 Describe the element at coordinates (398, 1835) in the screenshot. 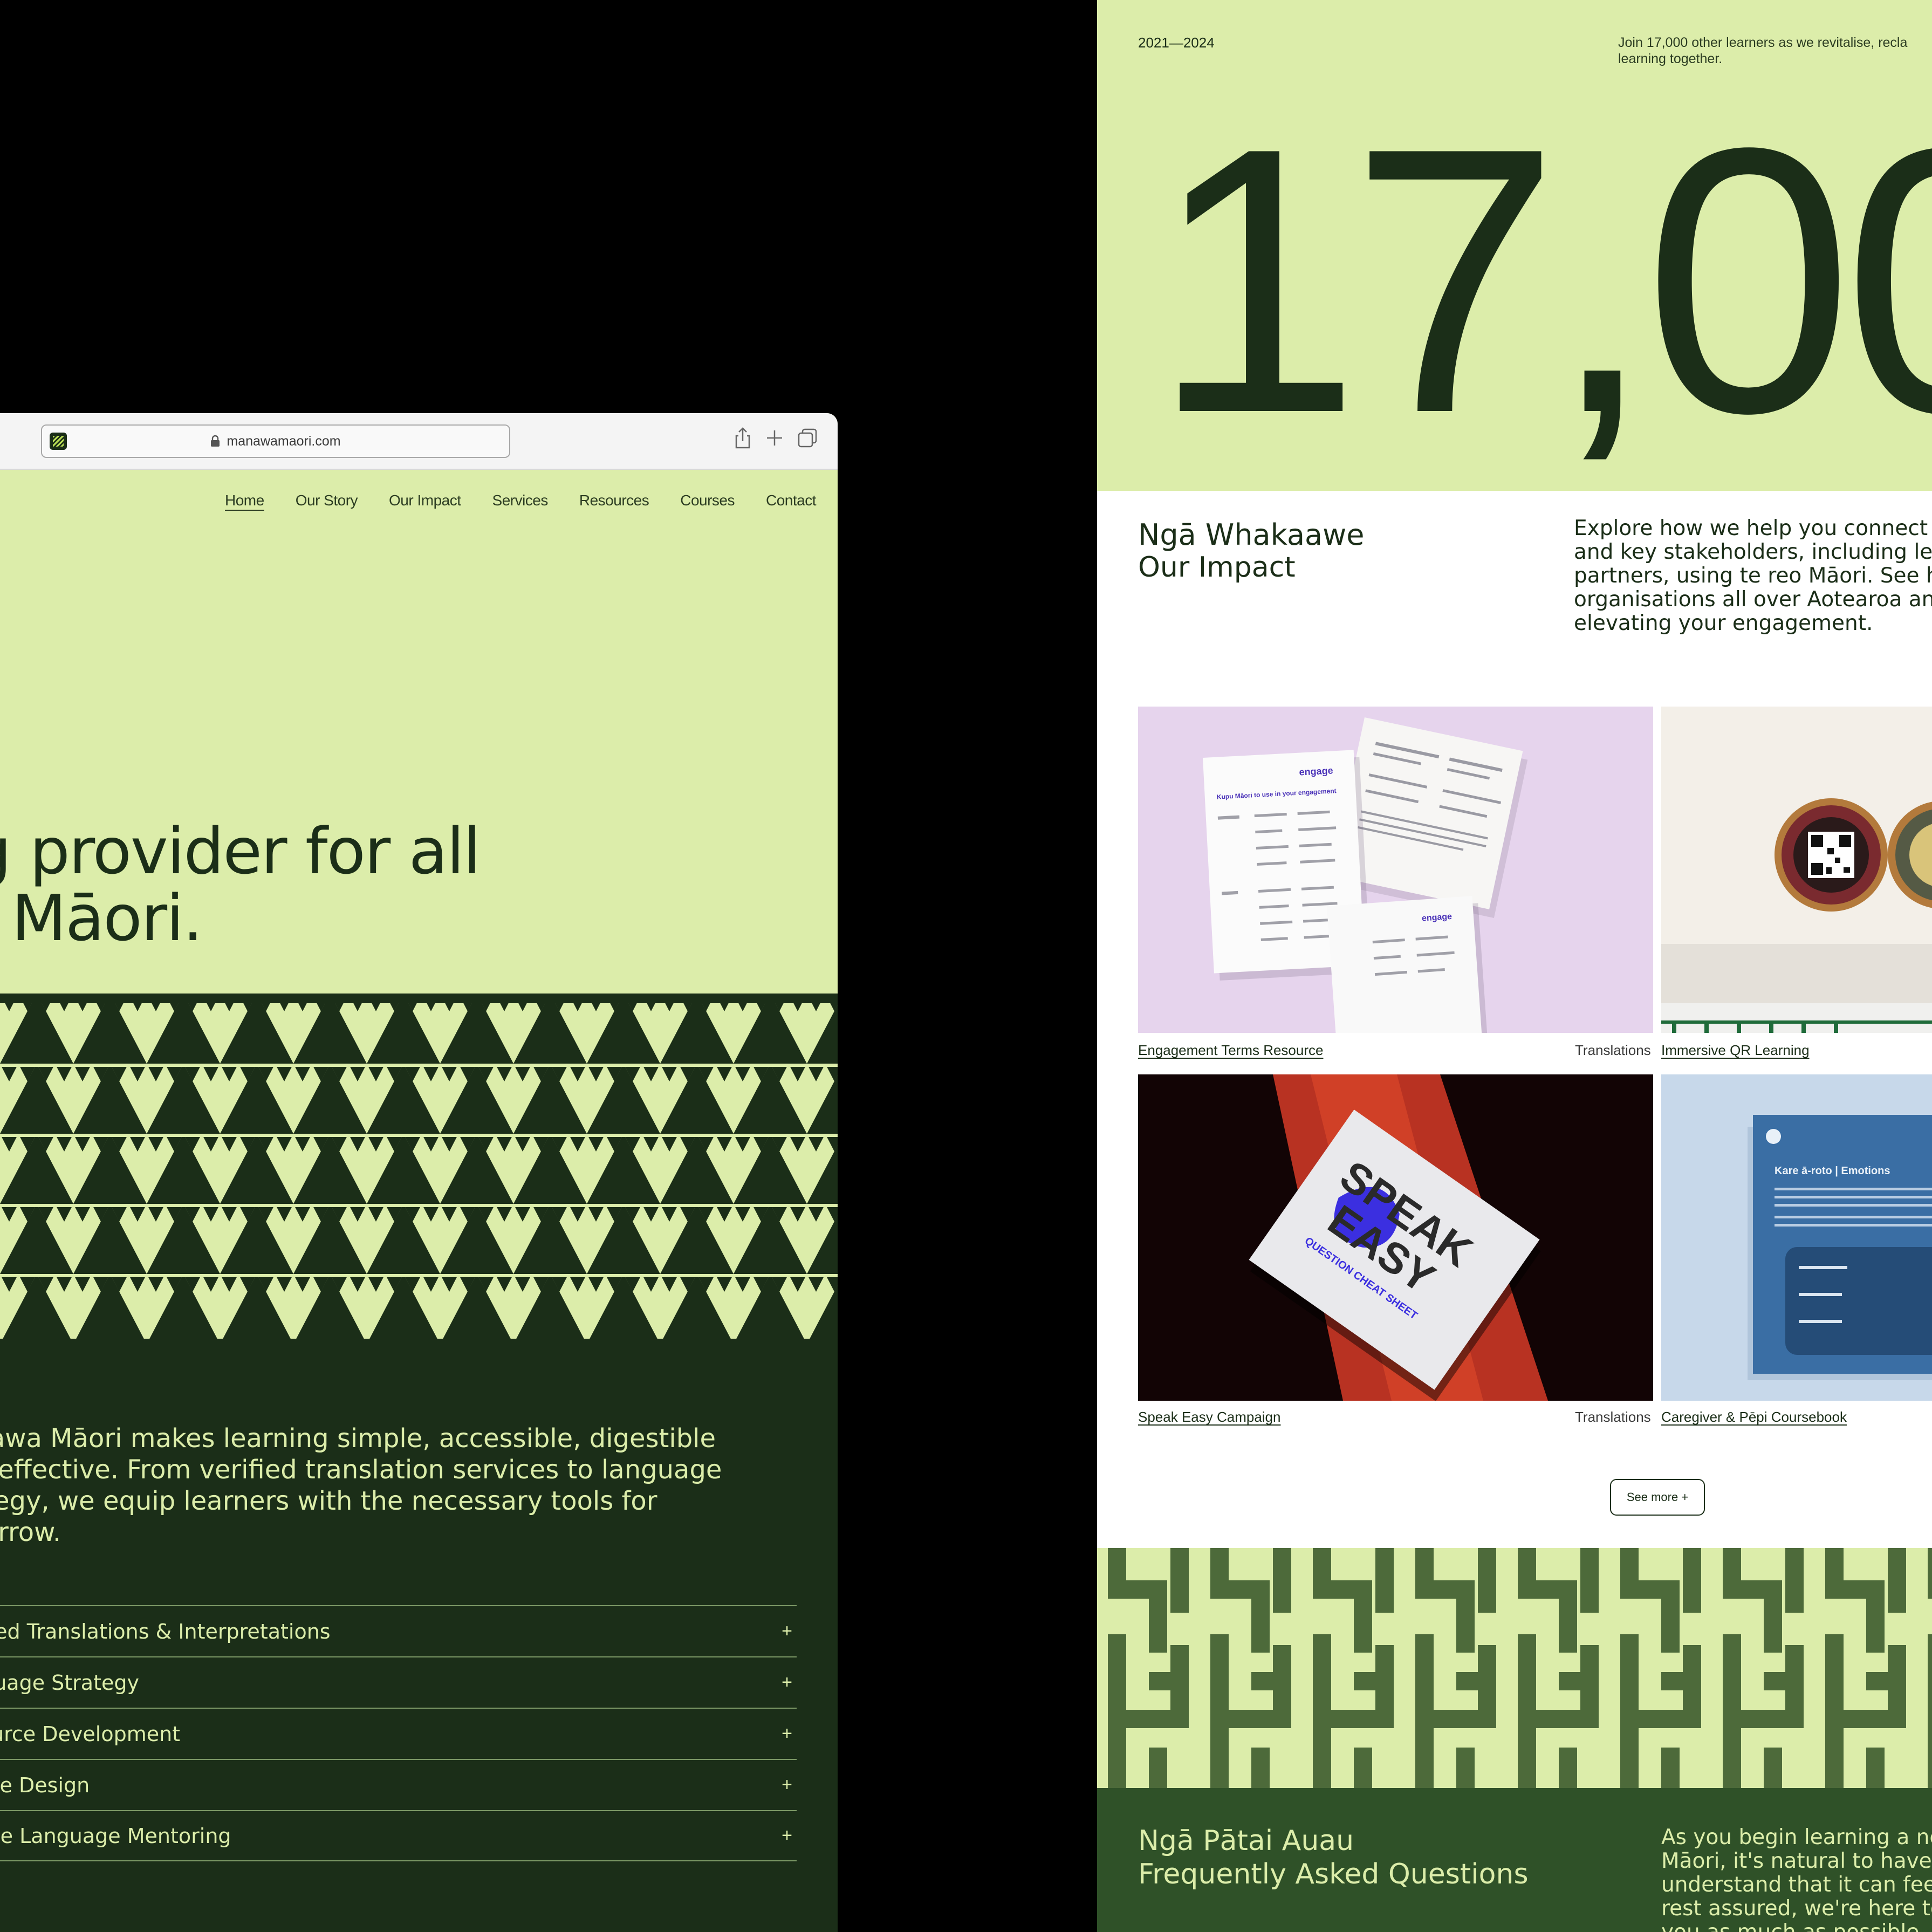

I see `service-item-private-mentoring: vate Language Mentoring +` at that location.